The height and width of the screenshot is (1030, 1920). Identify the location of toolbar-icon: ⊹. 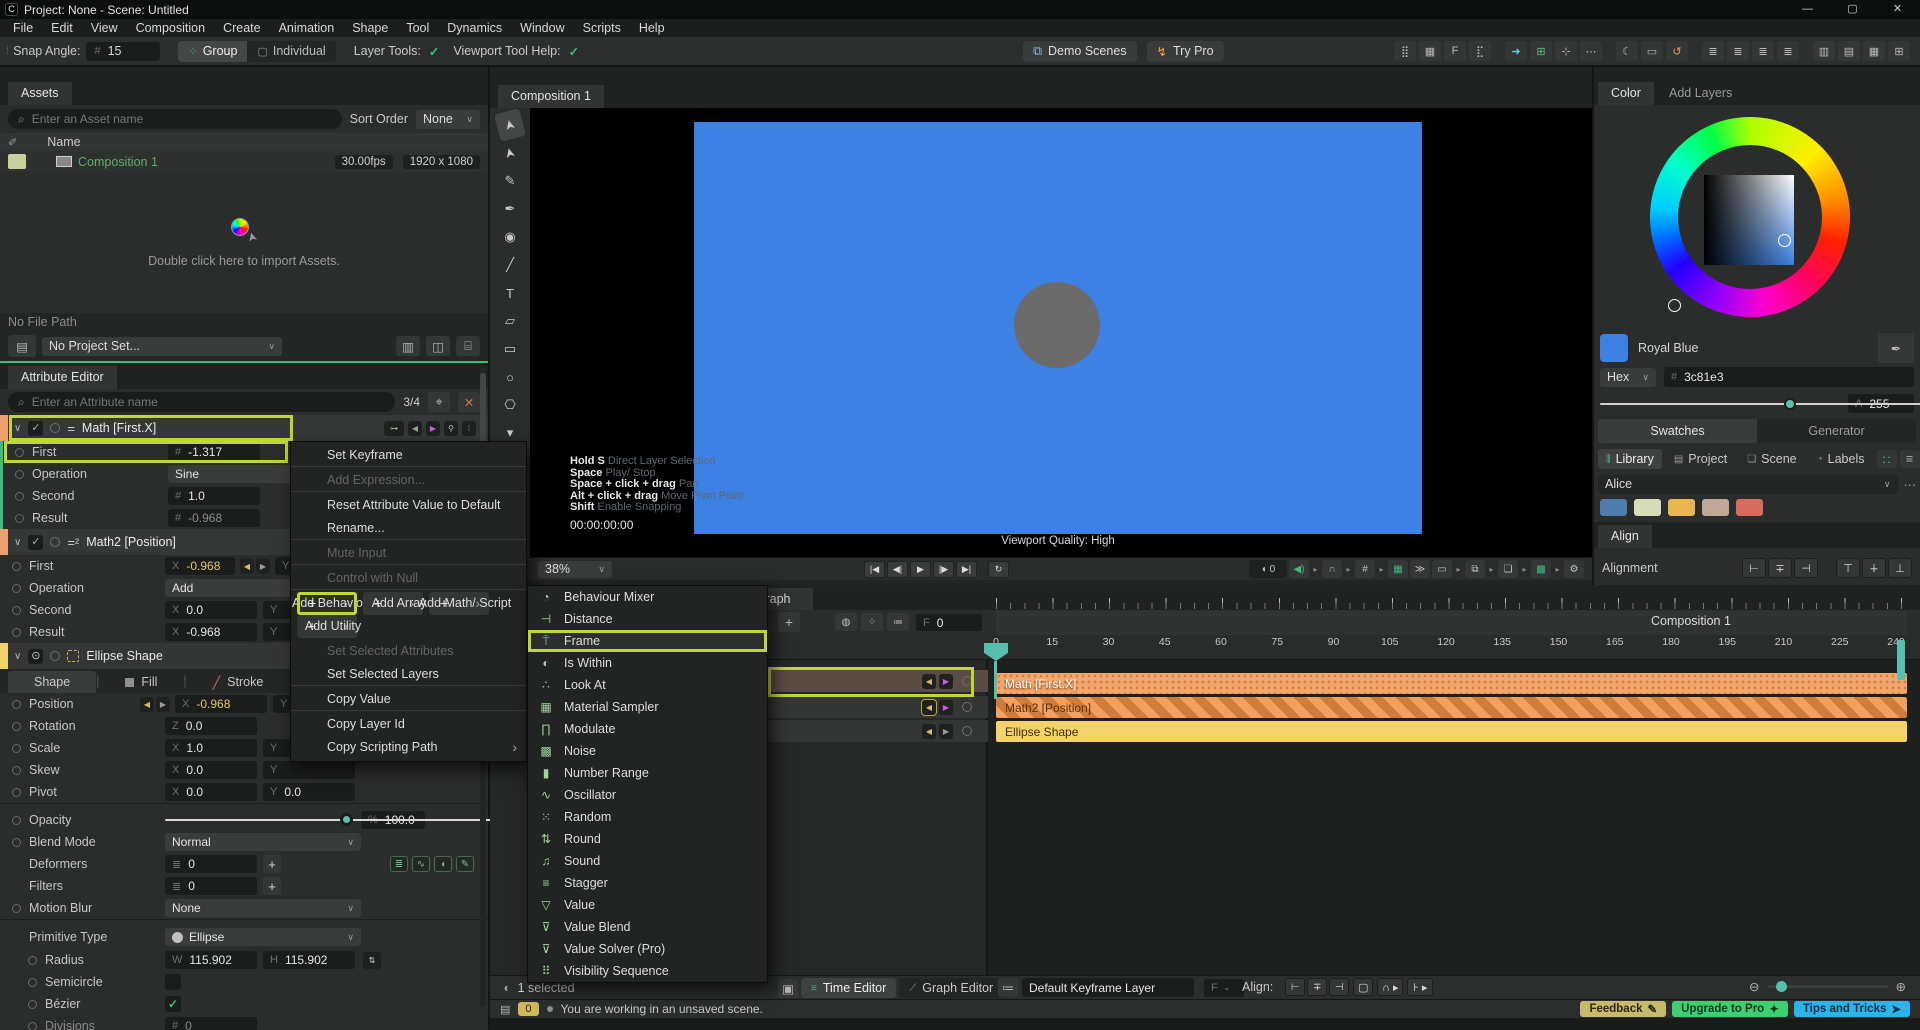
(1566, 51).